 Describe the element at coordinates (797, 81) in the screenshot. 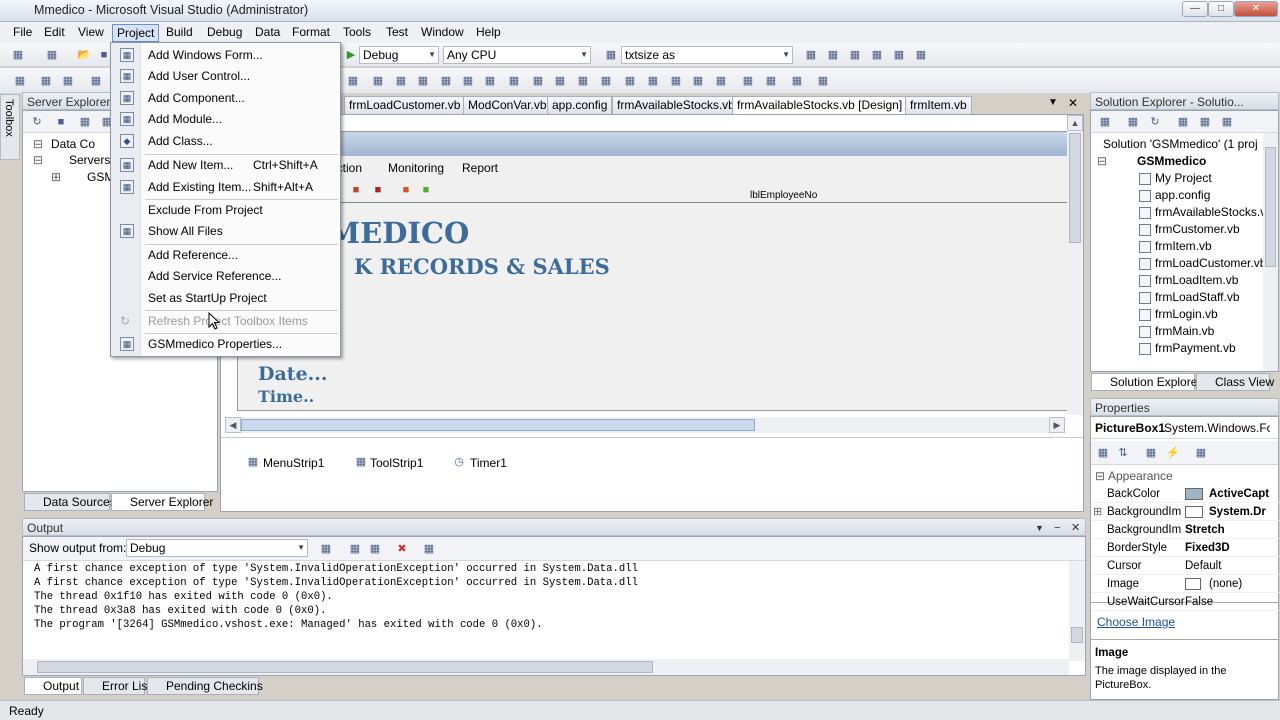

I see `lock-icon: ▦` at that location.